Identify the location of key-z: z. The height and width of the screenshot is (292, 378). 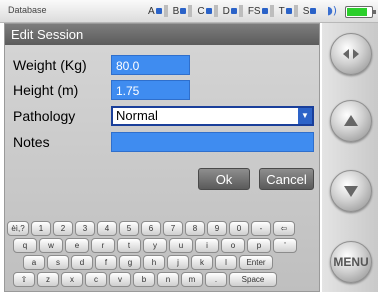
(48, 279).